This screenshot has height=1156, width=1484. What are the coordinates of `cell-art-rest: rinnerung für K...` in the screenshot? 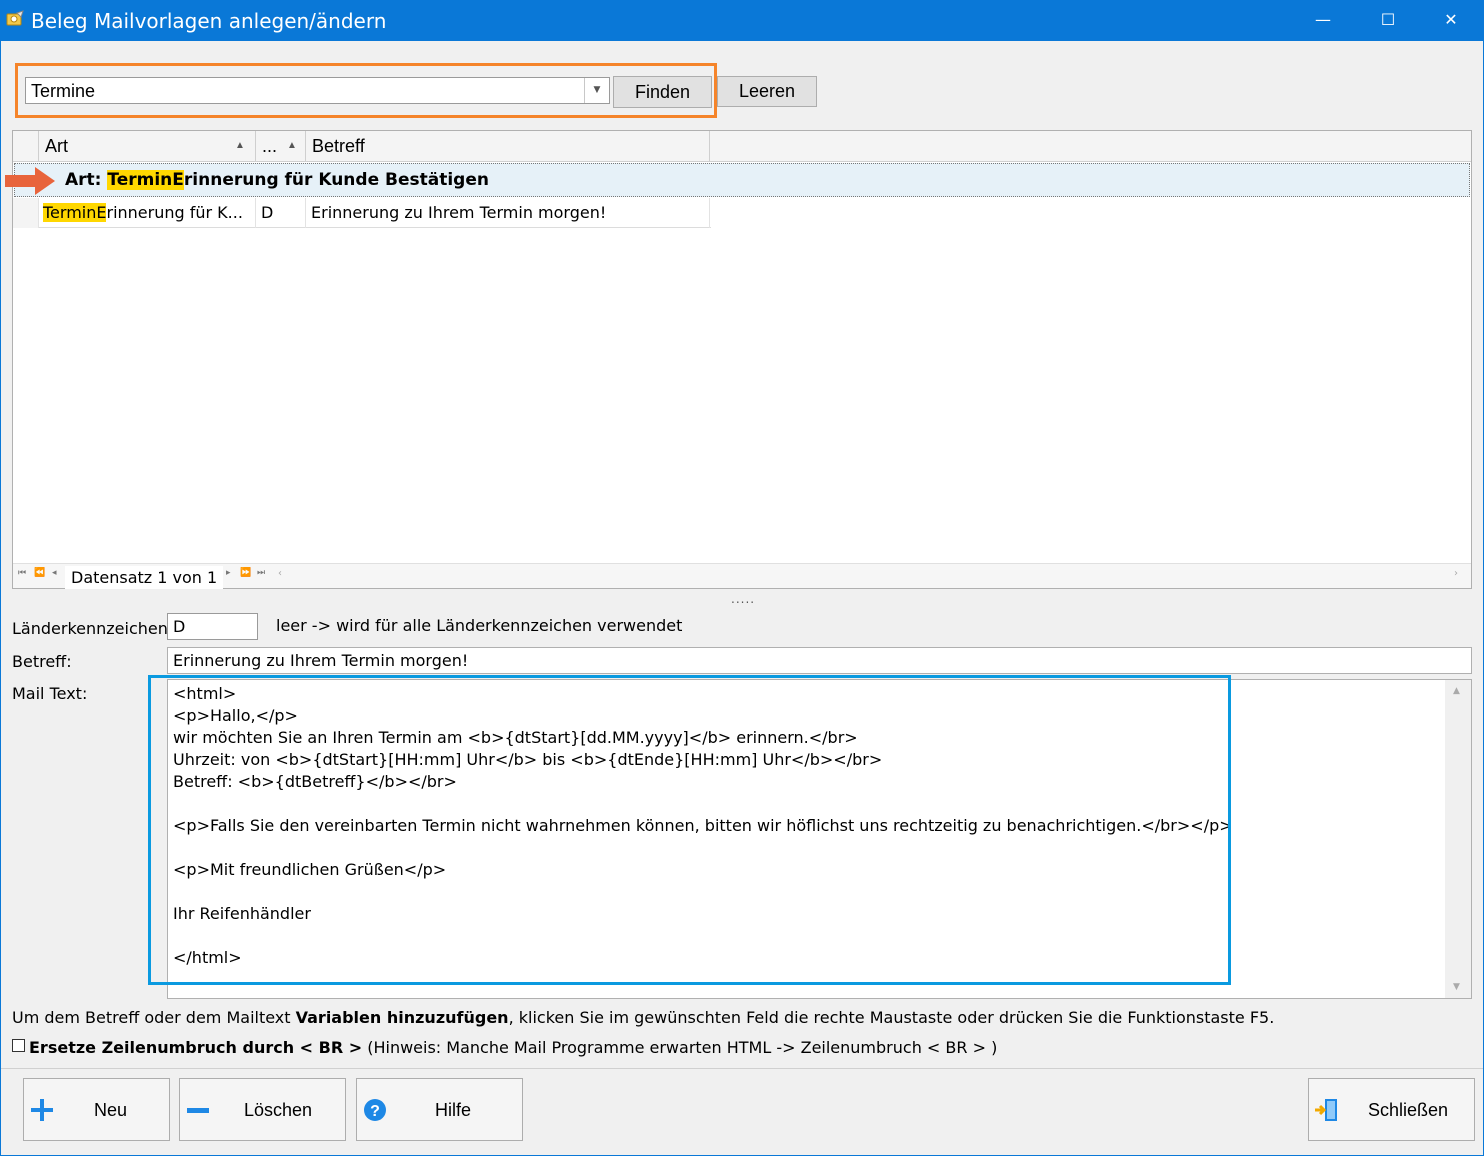 It's located at (174, 212).